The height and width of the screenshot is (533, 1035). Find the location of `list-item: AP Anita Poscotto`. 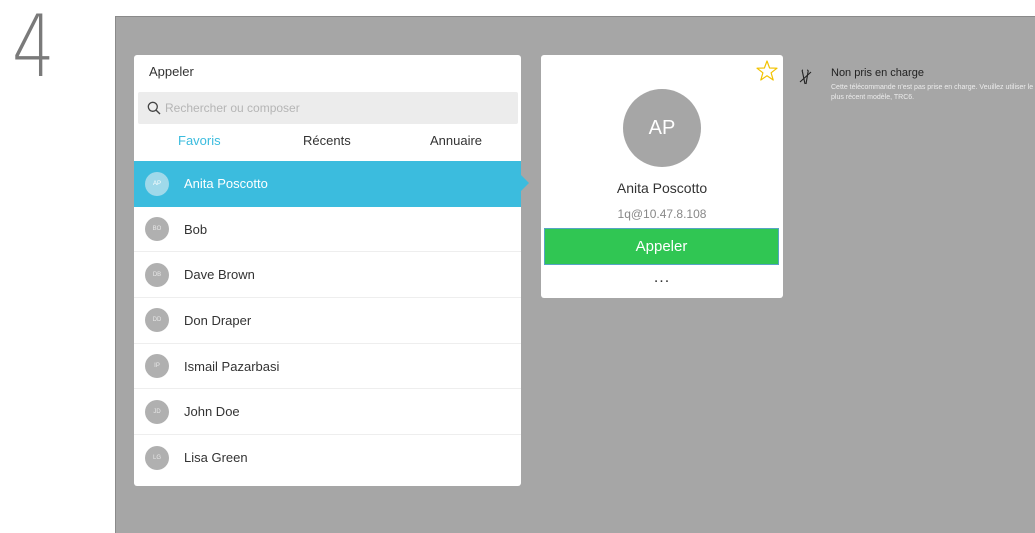

list-item: AP Anita Poscotto is located at coordinates (331, 184).